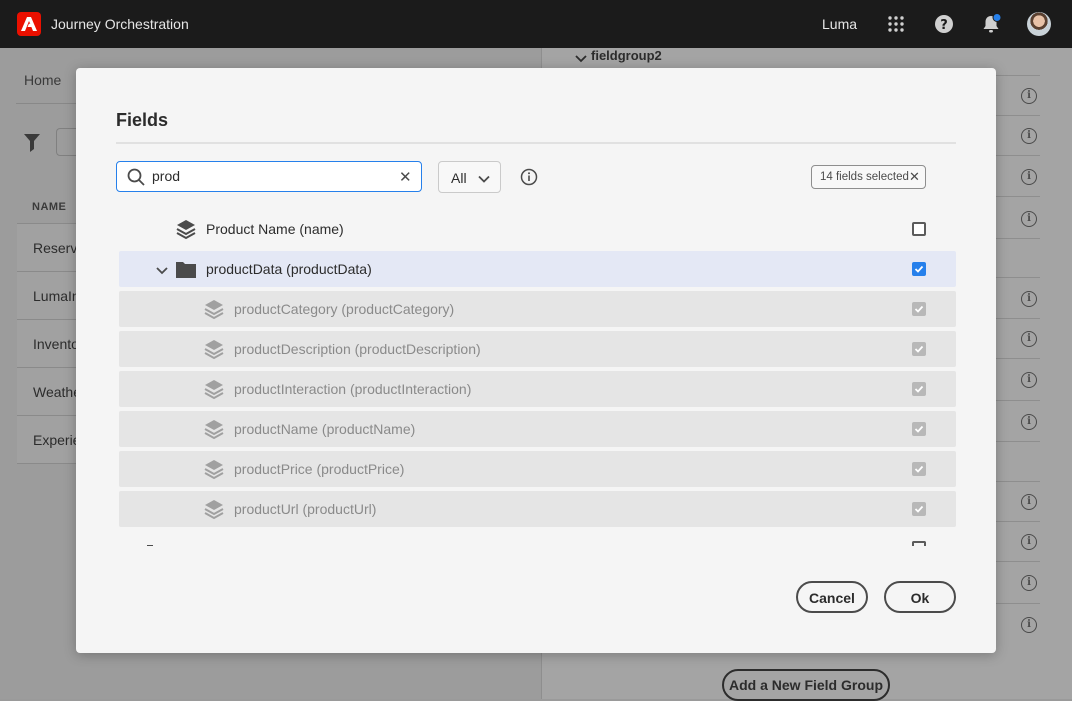 This screenshot has height=701, width=1072. Describe the element at coordinates (626, 55) in the screenshot. I see `field-group-title: fieldgroup2` at that location.